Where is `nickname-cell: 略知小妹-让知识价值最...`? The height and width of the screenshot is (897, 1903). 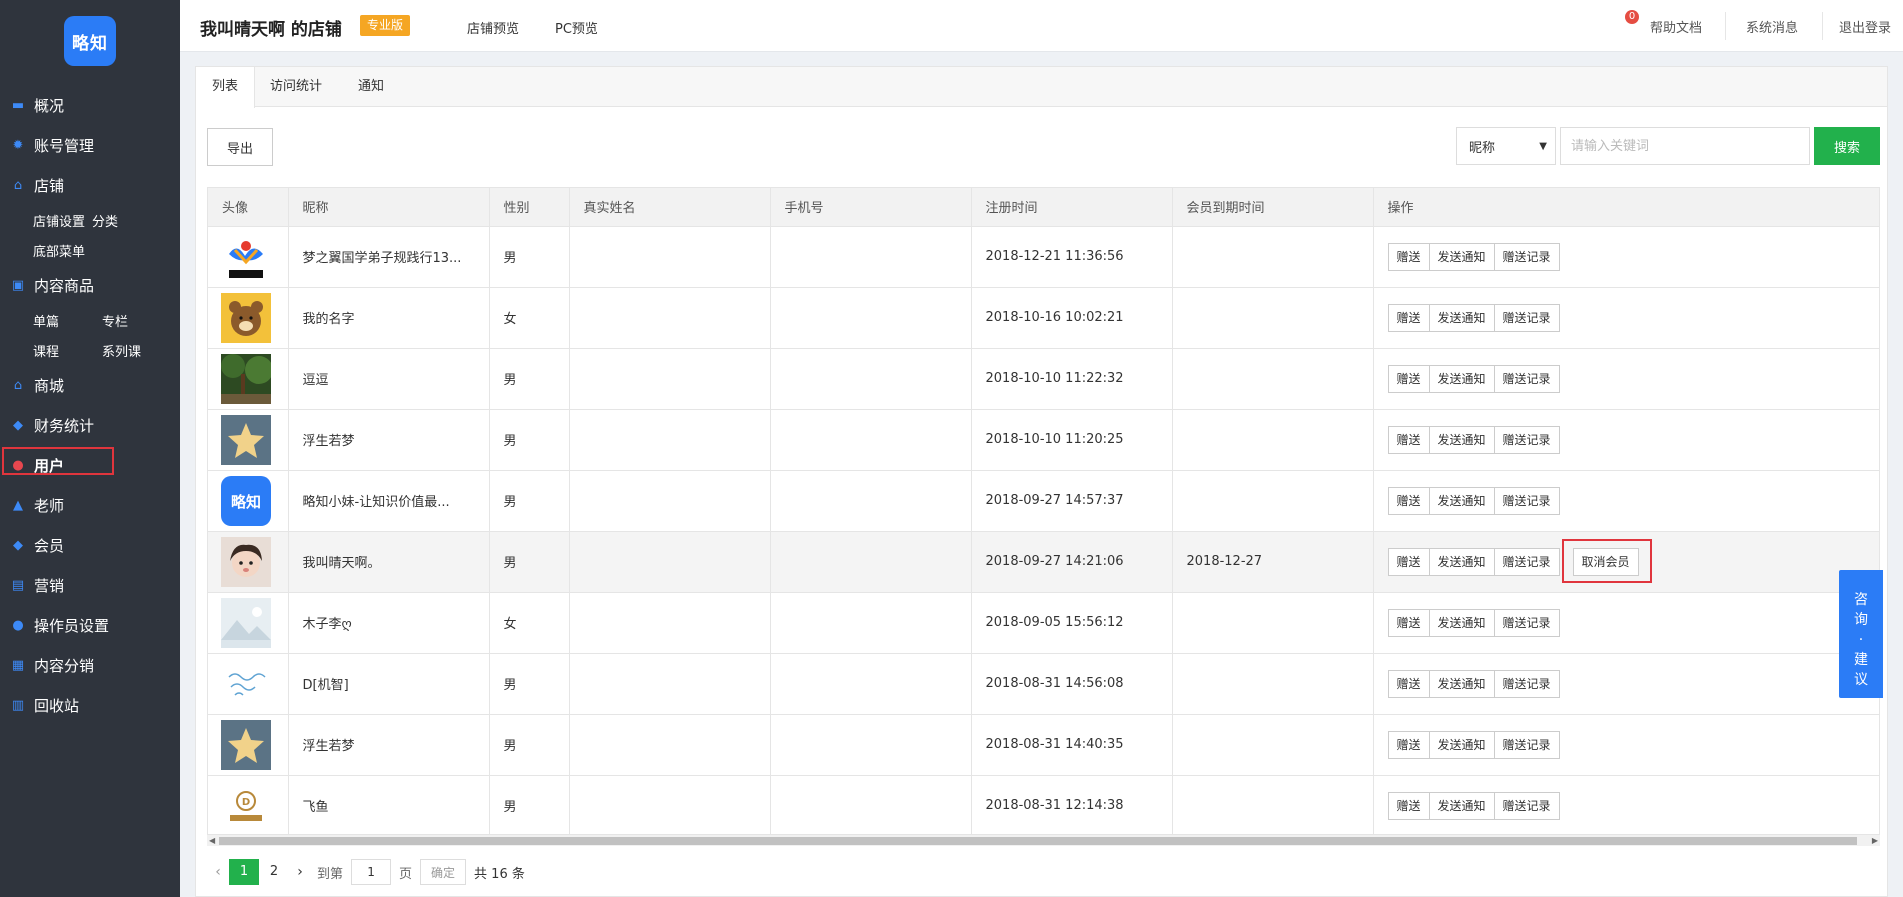
nickname-cell: 略知小妹-让知识价值最... is located at coordinates (389, 501).